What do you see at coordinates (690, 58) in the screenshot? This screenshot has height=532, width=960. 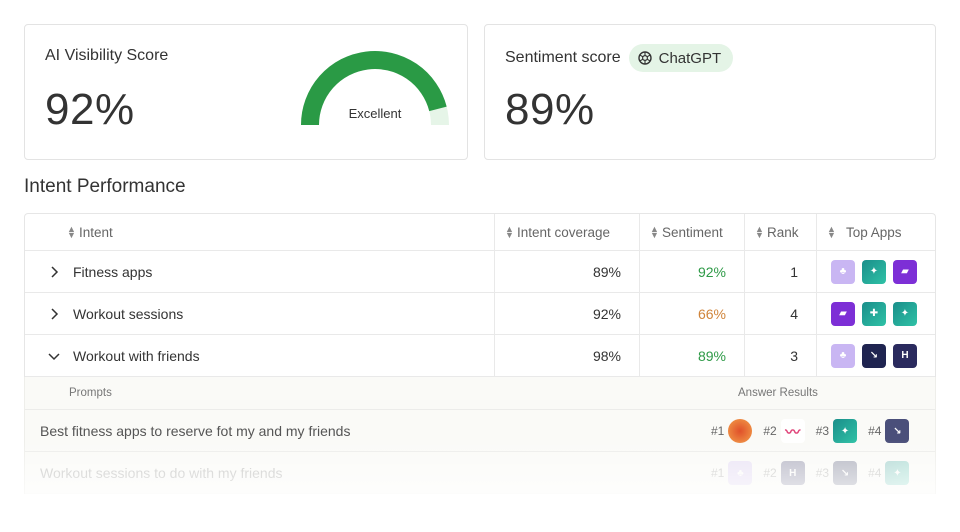 I see `chatgpt-badge-label: ChatGPT` at bounding box center [690, 58].